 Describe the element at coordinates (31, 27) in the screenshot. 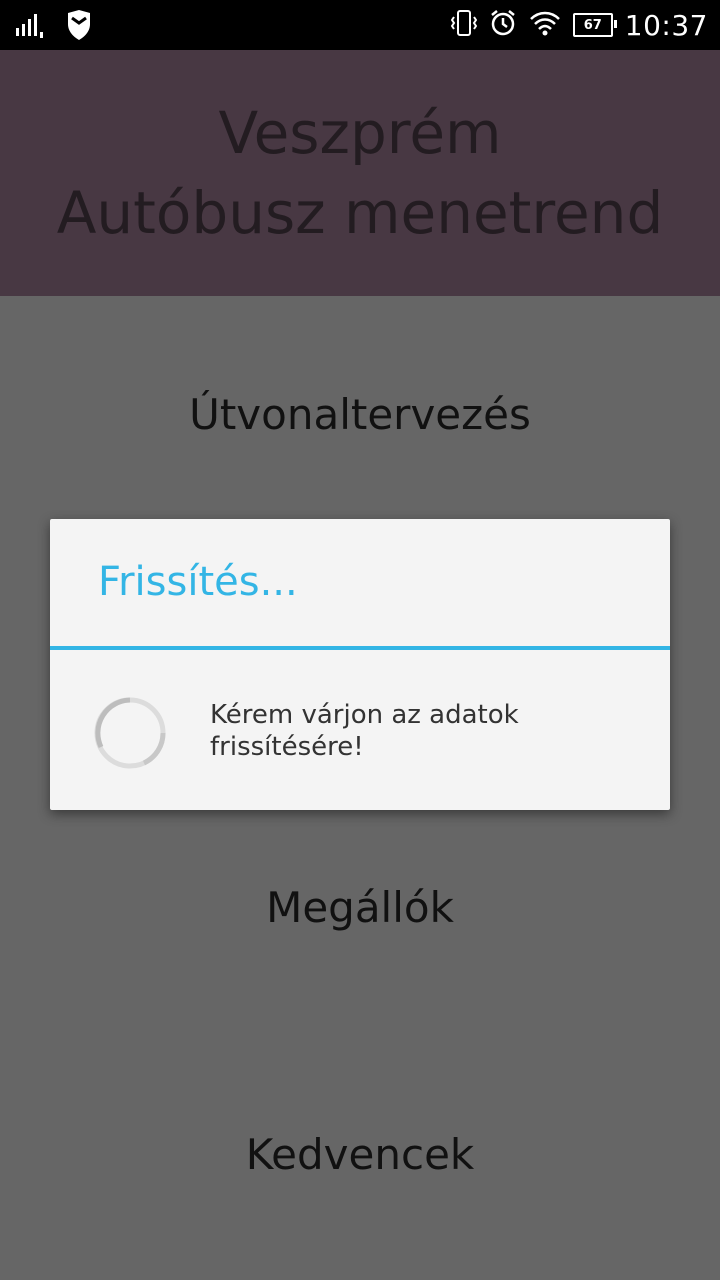

I see `signal-icon` at that location.